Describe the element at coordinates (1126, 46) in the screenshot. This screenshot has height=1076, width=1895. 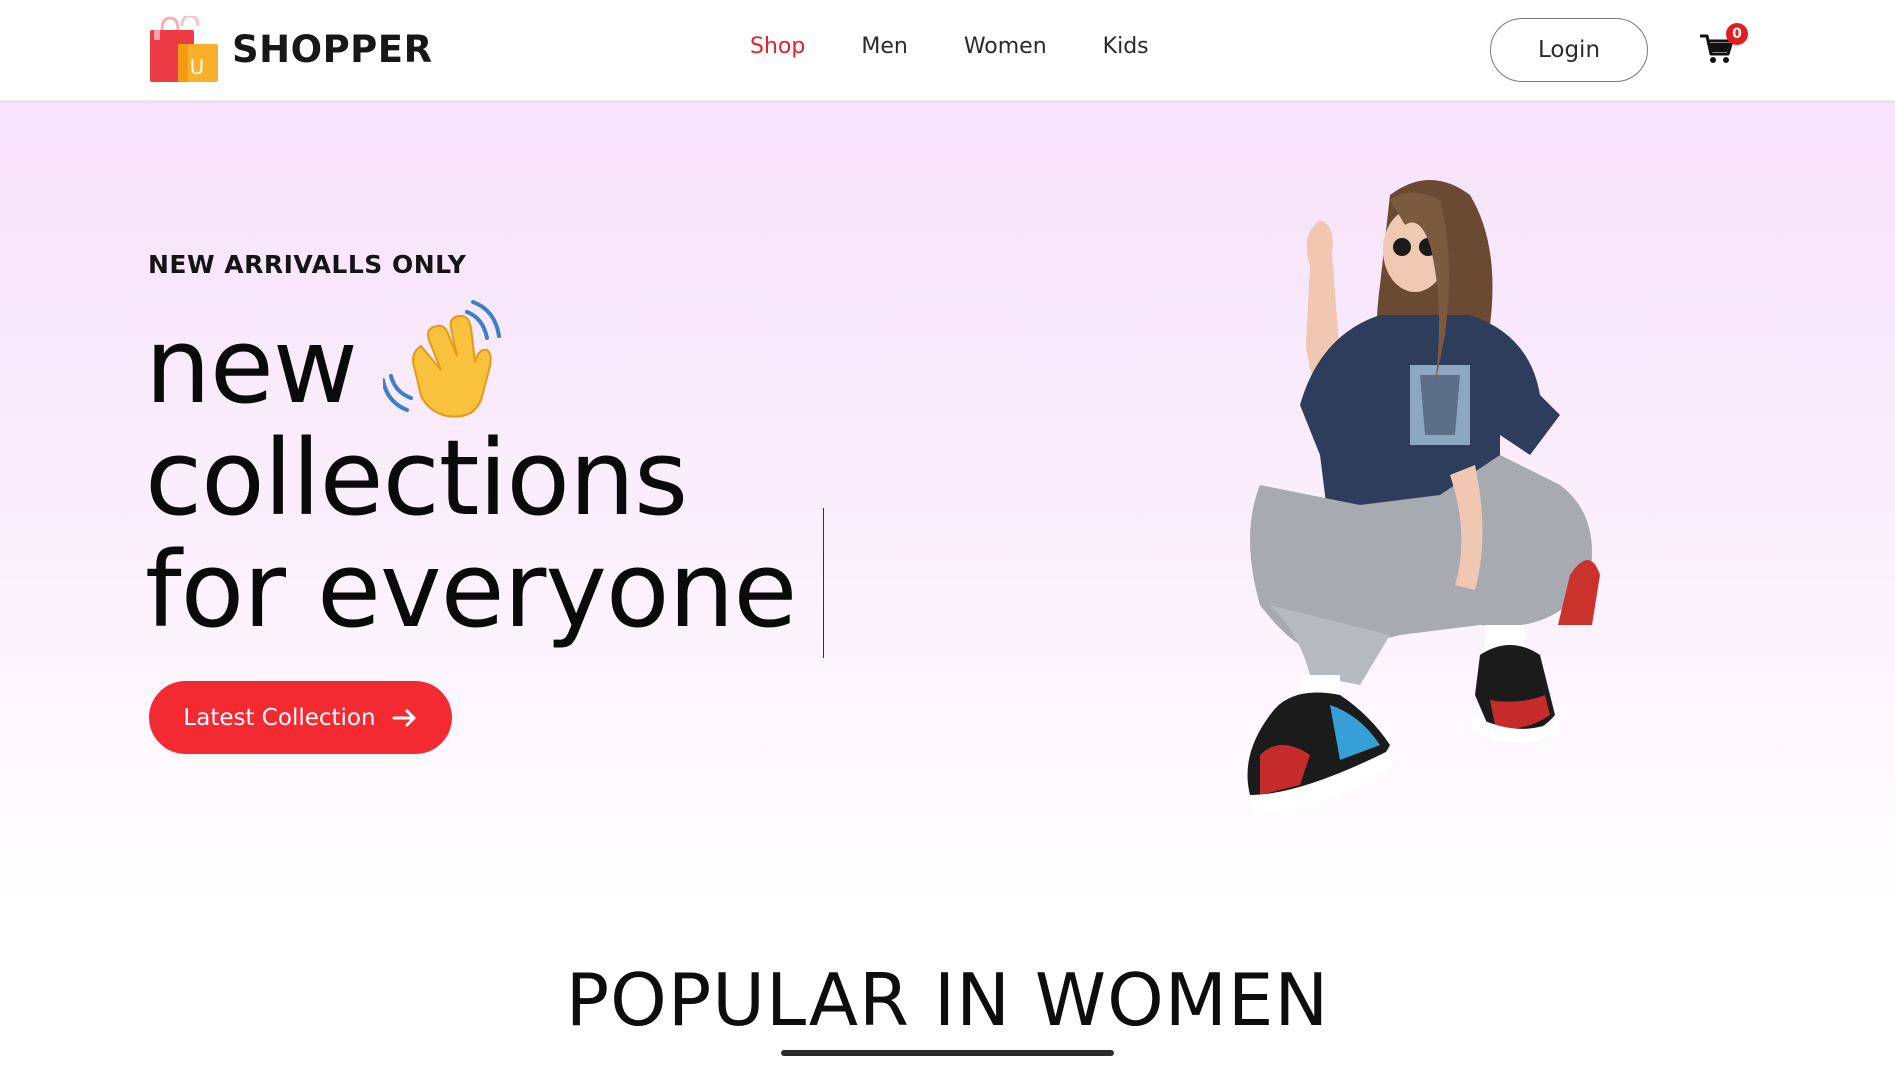
I see `nav-item-kids: Kids` at that location.